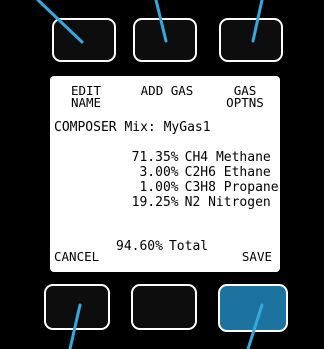 The image size is (324, 349). What do you see at coordinates (192, 202) in the screenshot?
I see `component-formula: N2` at bounding box center [192, 202].